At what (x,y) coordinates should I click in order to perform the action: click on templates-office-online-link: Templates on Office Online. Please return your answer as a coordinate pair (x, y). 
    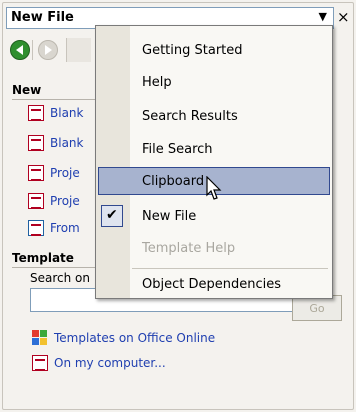
    Looking at the image, I should click on (123, 338).